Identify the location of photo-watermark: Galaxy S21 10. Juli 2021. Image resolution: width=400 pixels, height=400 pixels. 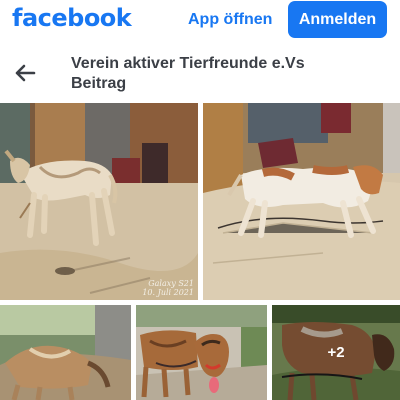
(168, 288).